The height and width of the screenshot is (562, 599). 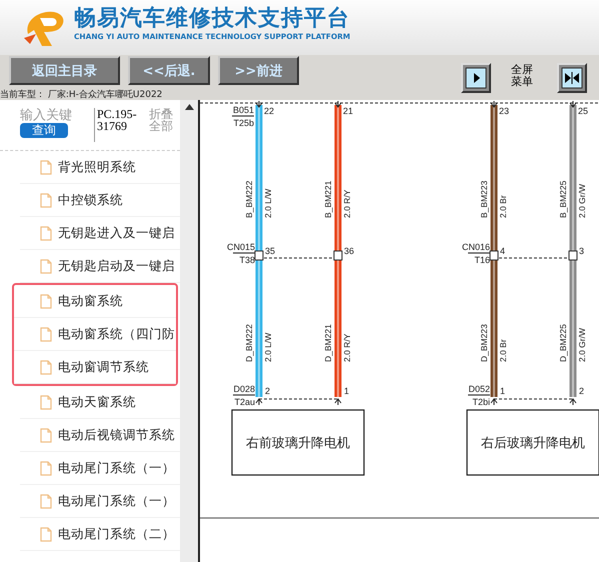 What do you see at coordinates (240, 247) in the screenshot?
I see `connector-code: CN015` at bounding box center [240, 247].